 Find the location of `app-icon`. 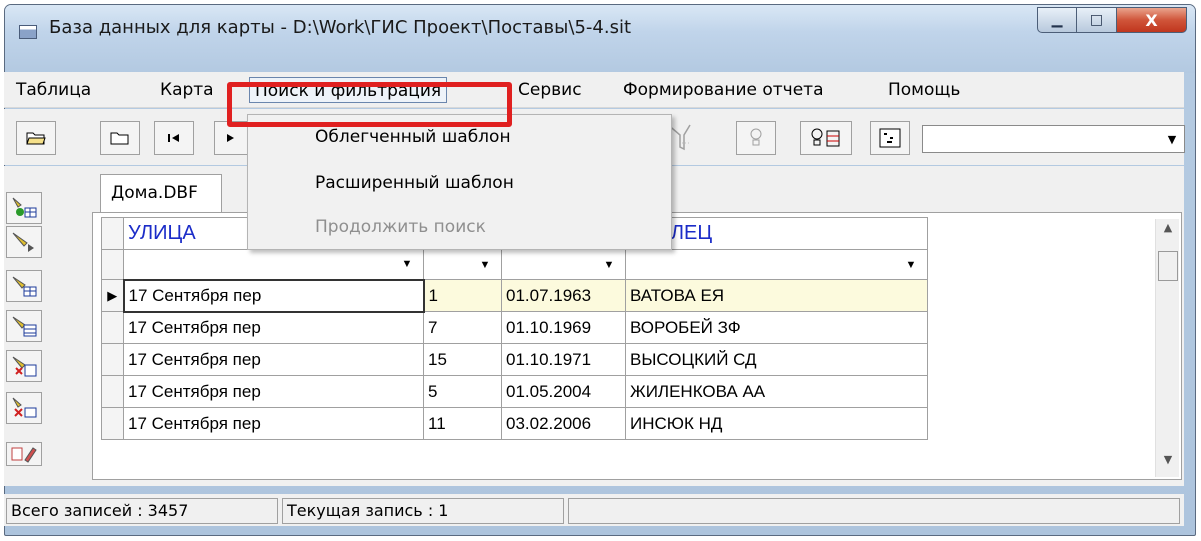

app-icon is located at coordinates (28, 32).